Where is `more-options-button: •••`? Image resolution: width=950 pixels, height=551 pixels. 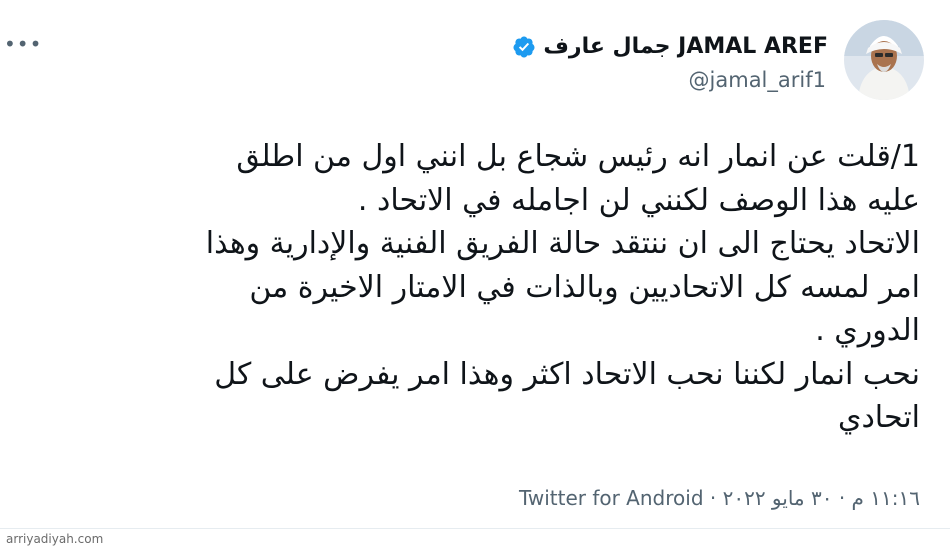 more-options-button: ••• is located at coordinates (23, 44).